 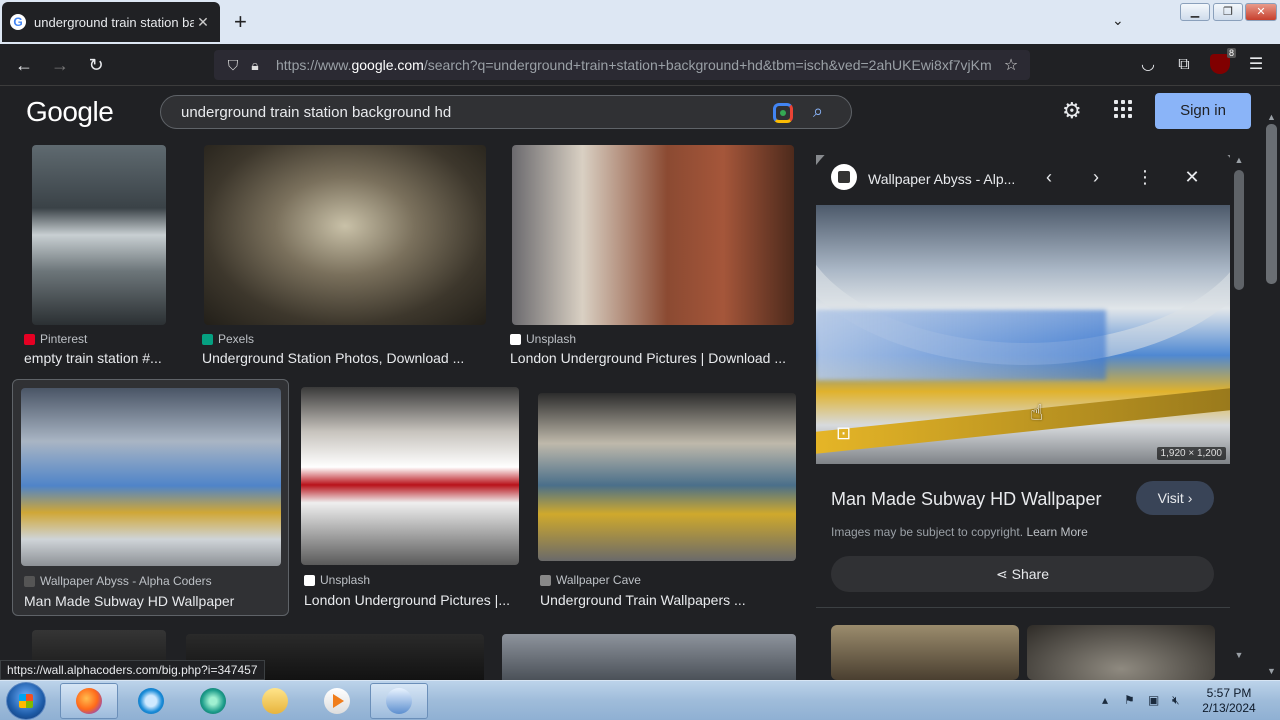 I want to click on tab-close-icon: ✕, so click(x=203, y=22).